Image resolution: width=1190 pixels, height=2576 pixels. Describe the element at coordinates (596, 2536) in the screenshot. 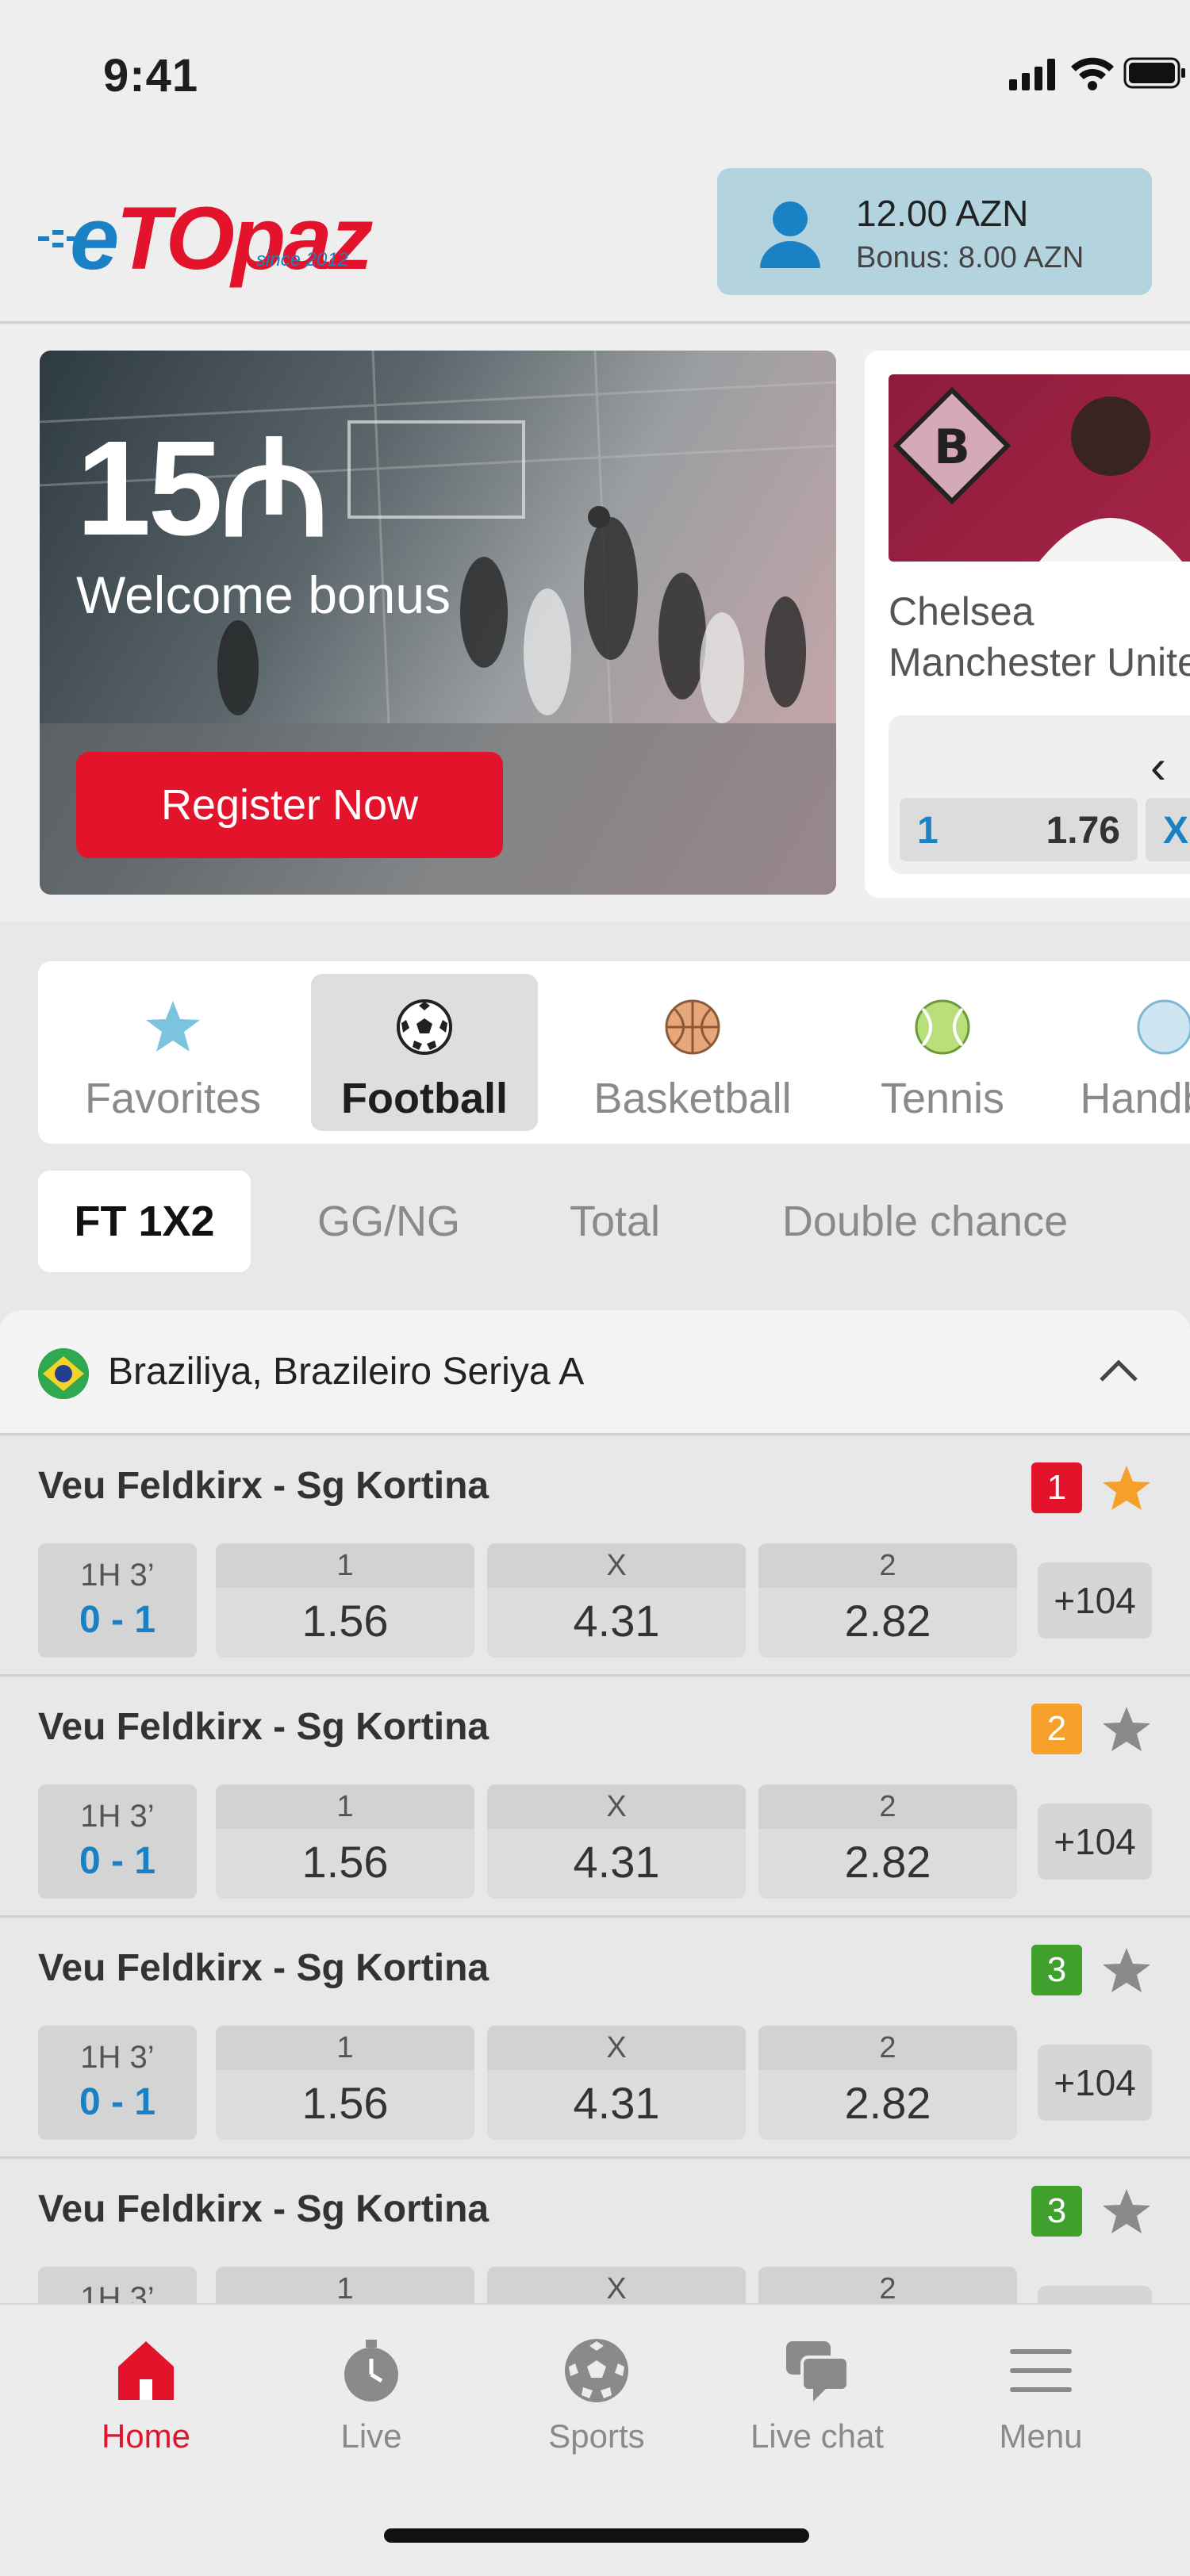

I see `home-indicator` at that location.